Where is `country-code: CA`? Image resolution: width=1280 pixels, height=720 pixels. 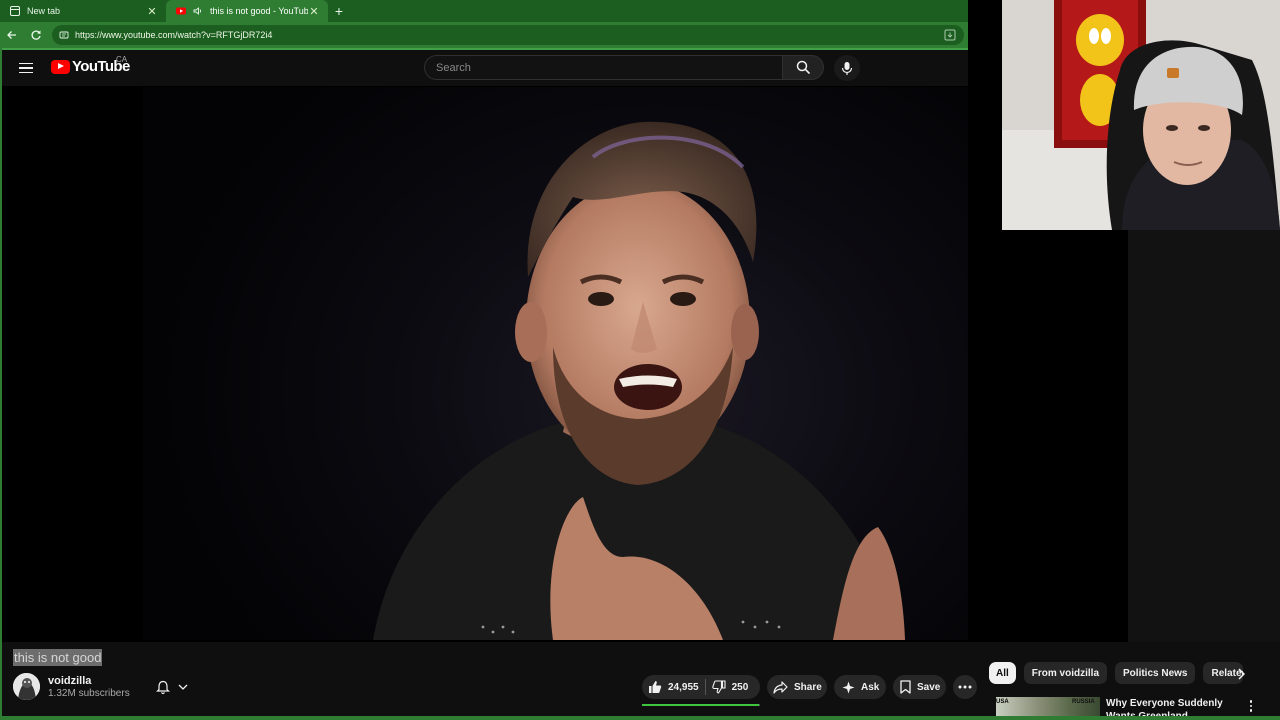
country-code: CA is located at coordinates (122, 59).